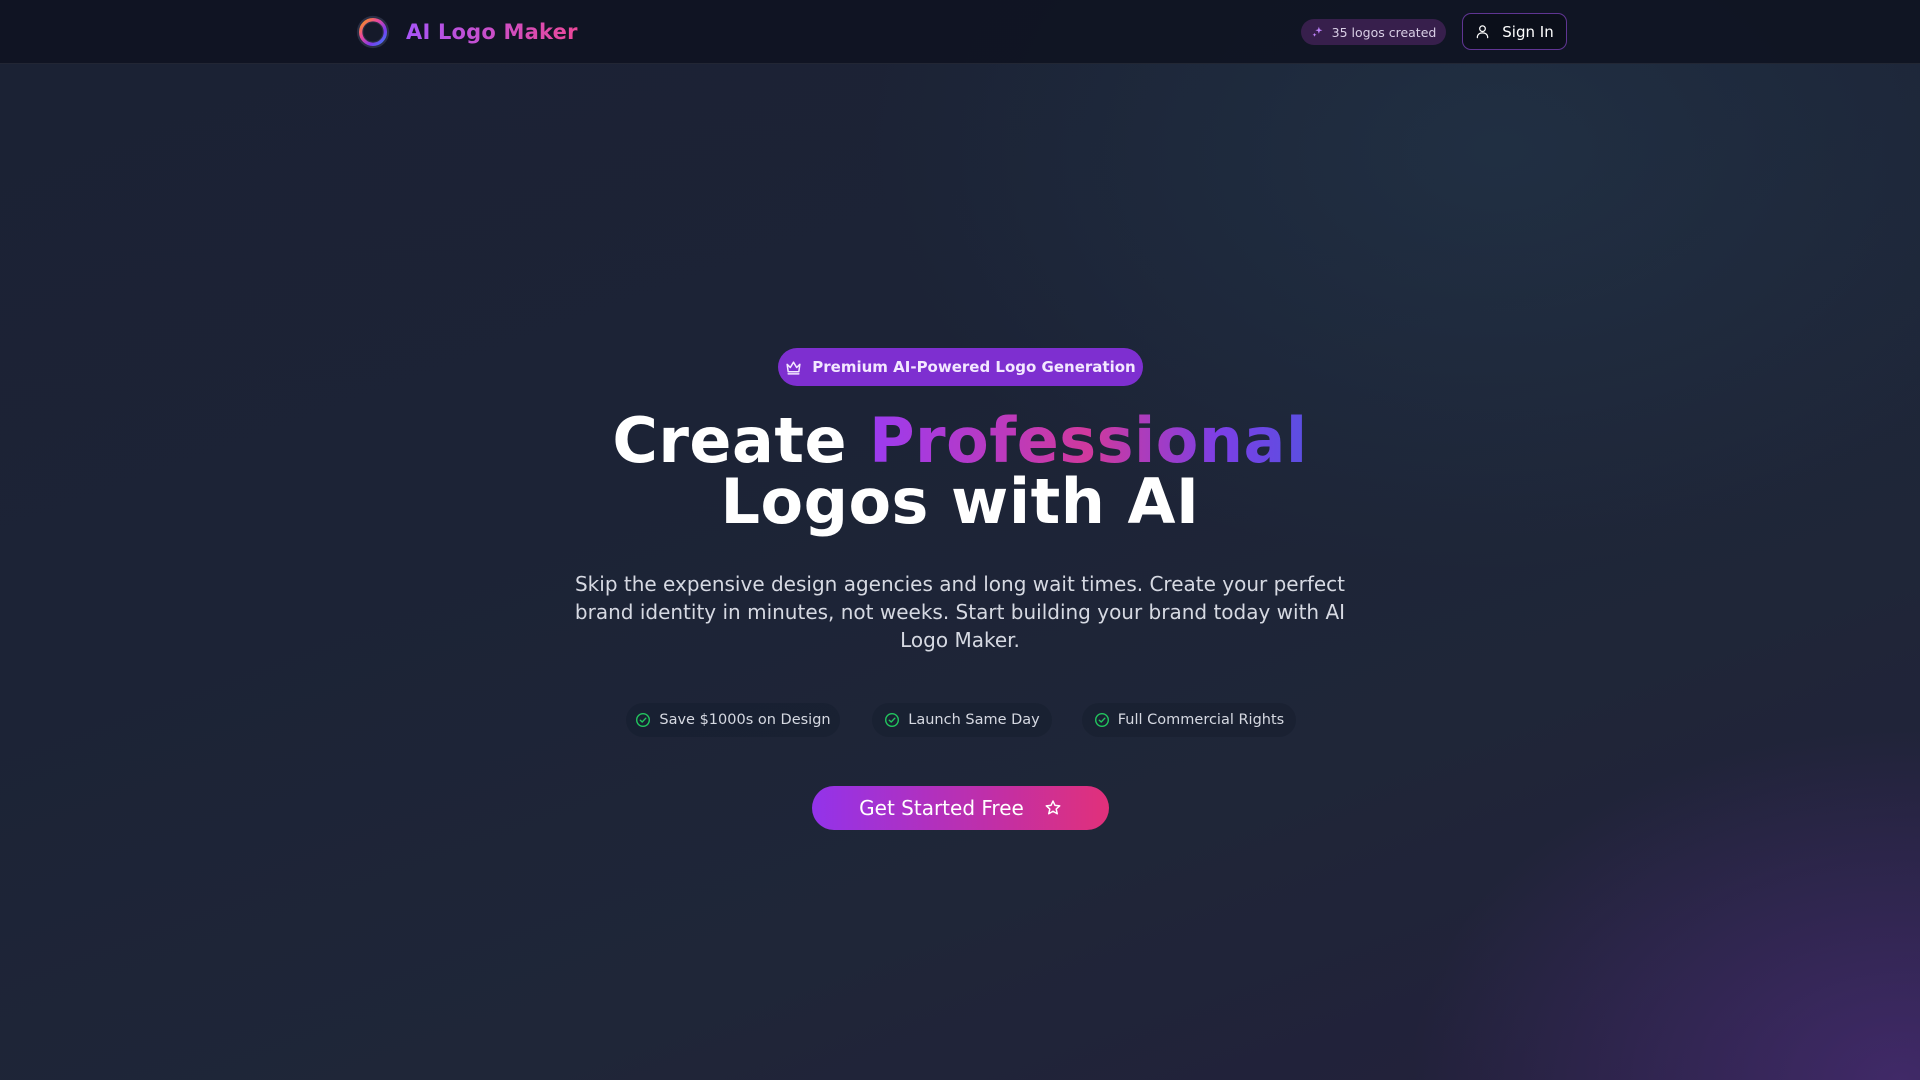 The height and width of the screenshot is (1080, 1920). I want to click on sign-in-button: Sign In, so click(1514, 31).